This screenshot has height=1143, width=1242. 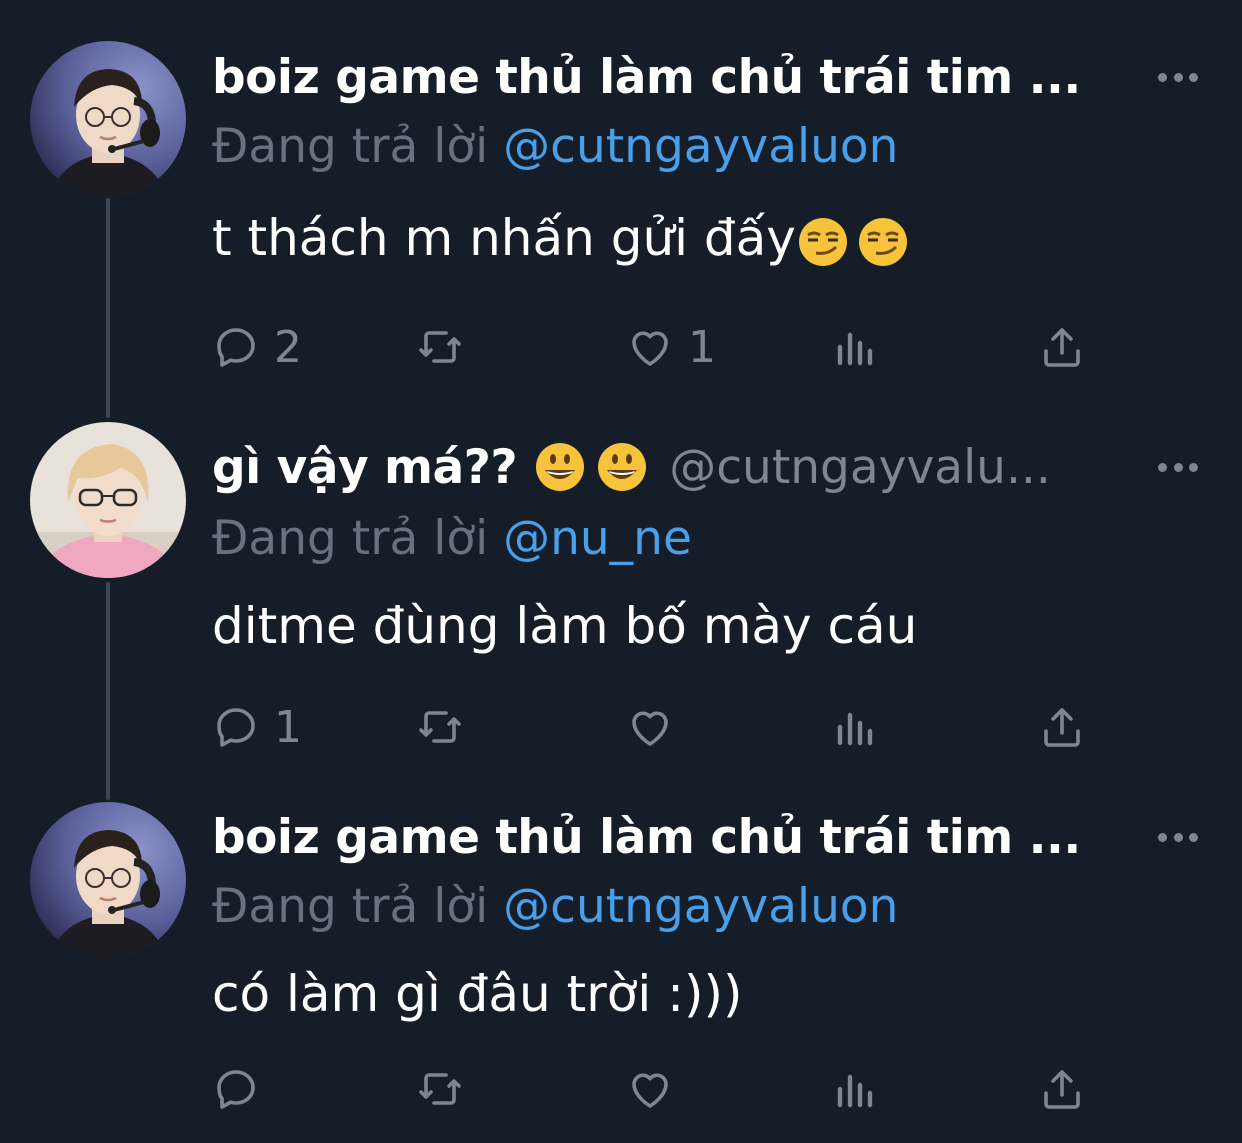 I want to click on tweet-text-content: t thách m nhấn gửi đấy, so click(x=504, y=238).